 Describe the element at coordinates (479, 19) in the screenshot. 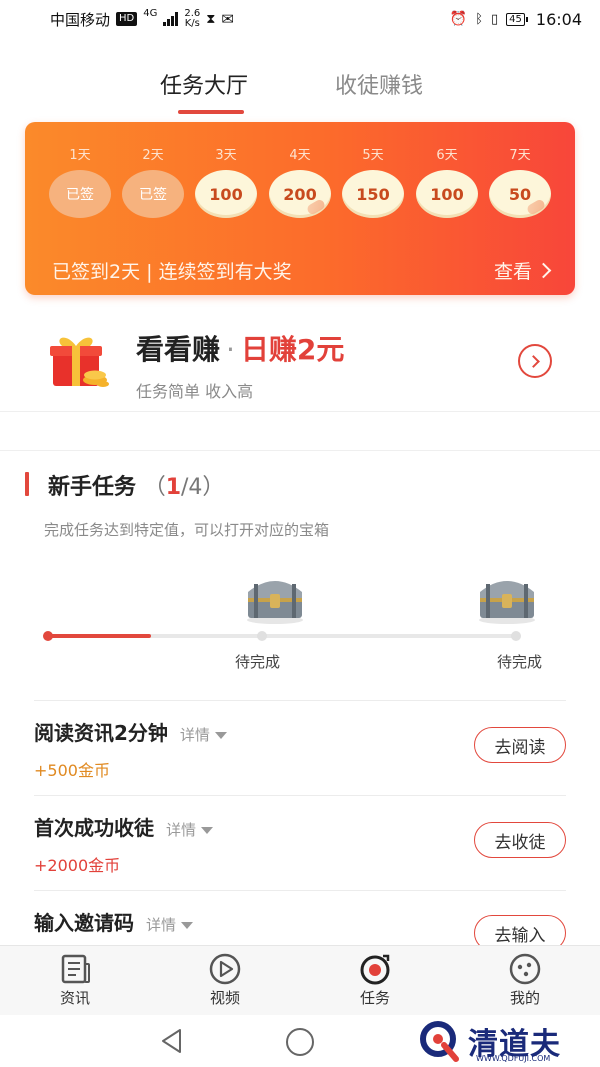

I see `bluetooth-icon: ᛒ` at that location.